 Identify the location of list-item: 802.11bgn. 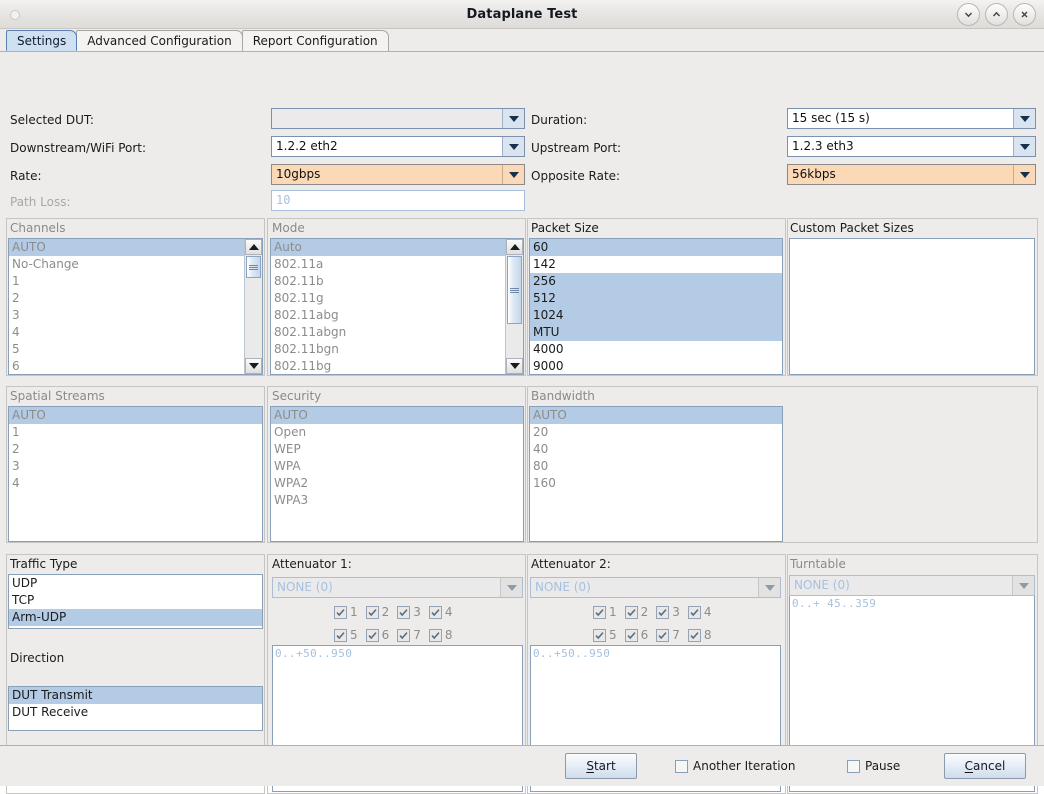
(388, 349).